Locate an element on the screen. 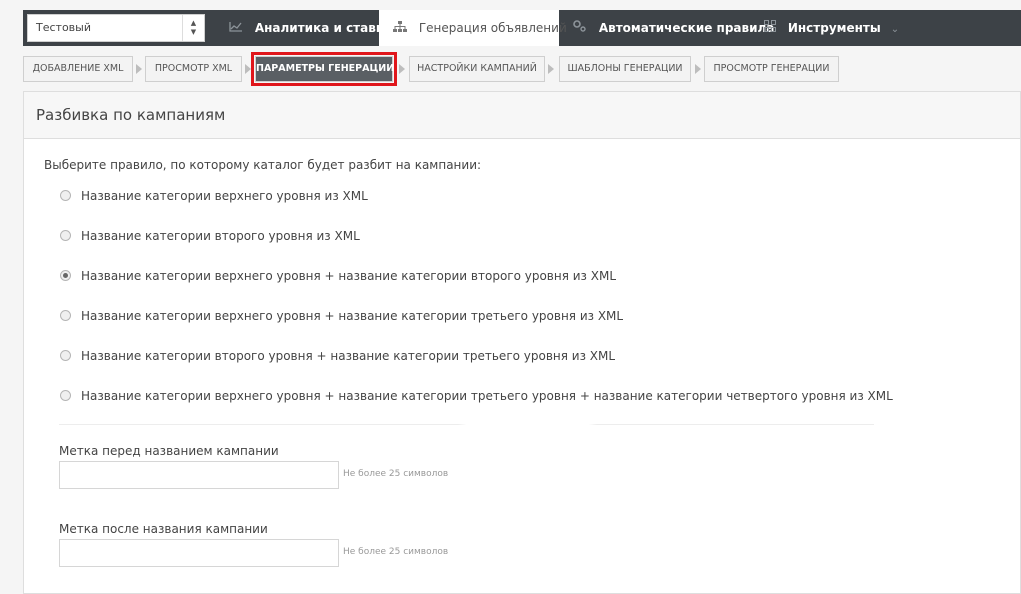  section-divider is located at coordinates (466, 424).